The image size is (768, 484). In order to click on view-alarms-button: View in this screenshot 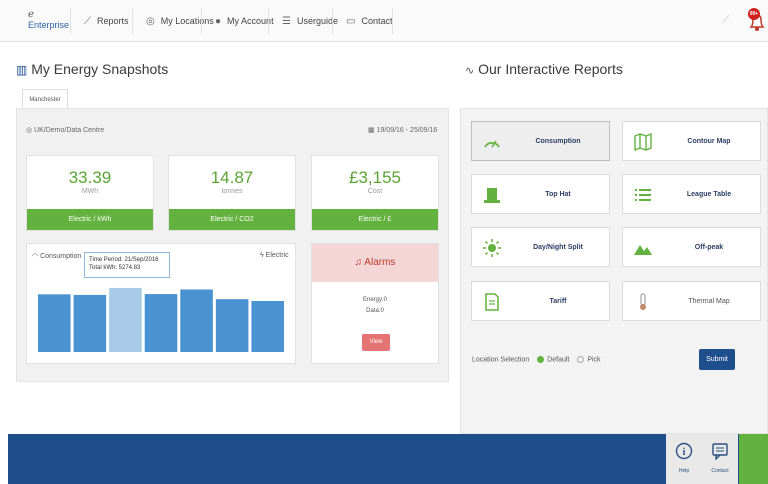, I will do `click(376, 342)`.